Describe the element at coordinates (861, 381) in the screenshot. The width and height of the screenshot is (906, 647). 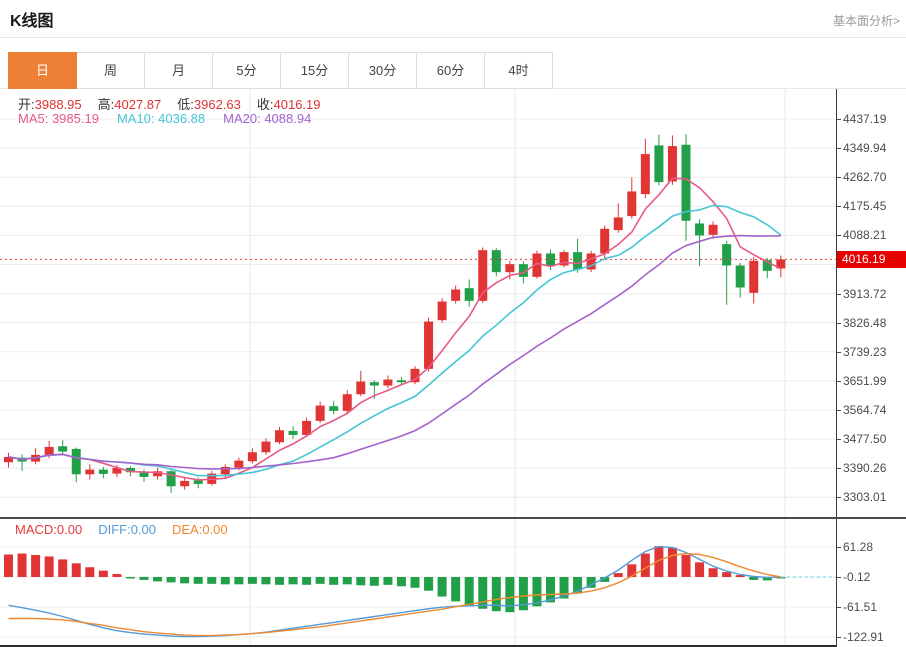
I see `main-y-tick-label: 3651.99` at that location.